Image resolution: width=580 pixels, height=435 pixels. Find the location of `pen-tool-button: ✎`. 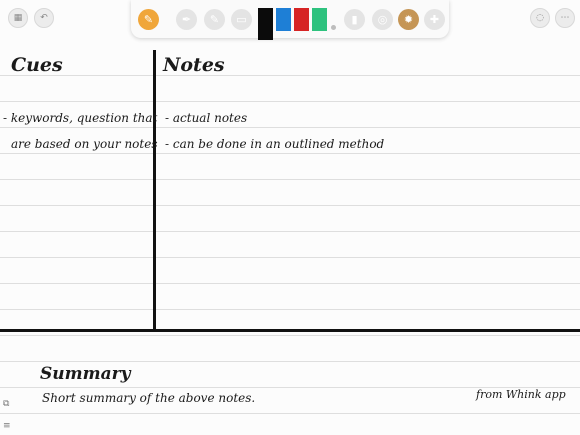

pen-tool-button: ✎ is located at coordinates (148, 19).